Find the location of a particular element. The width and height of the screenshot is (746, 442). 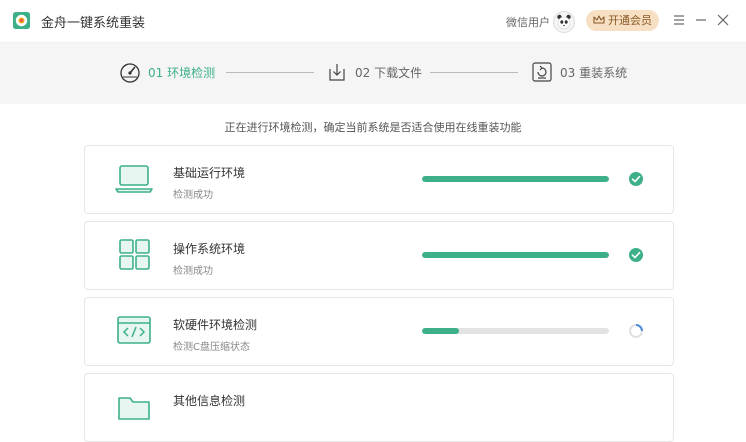

menu-button is located at coordinates (680, 20).